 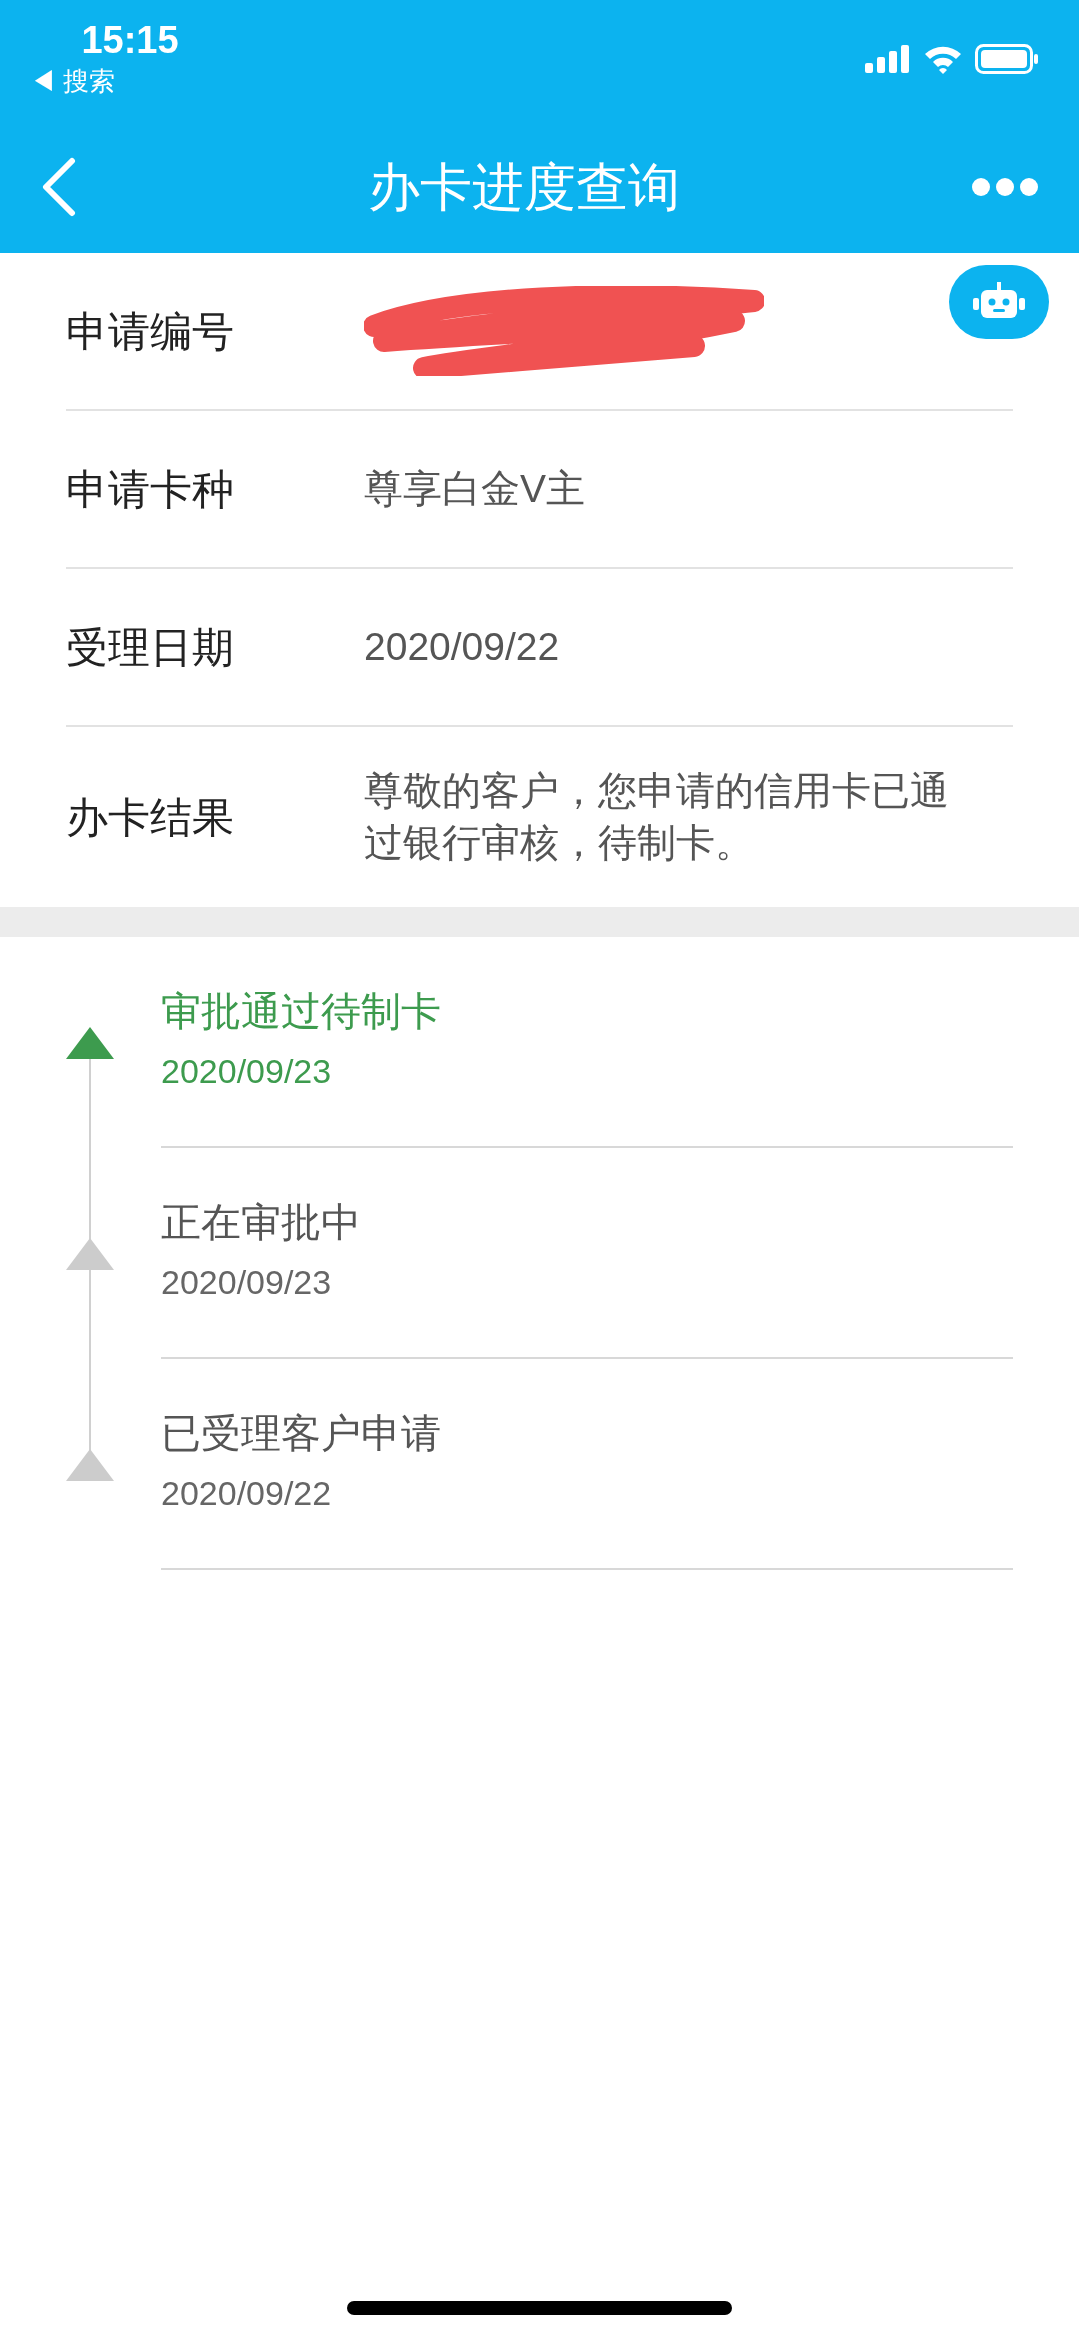 I want to click on field-label: 办卡结果, so click(x=150, y=817).